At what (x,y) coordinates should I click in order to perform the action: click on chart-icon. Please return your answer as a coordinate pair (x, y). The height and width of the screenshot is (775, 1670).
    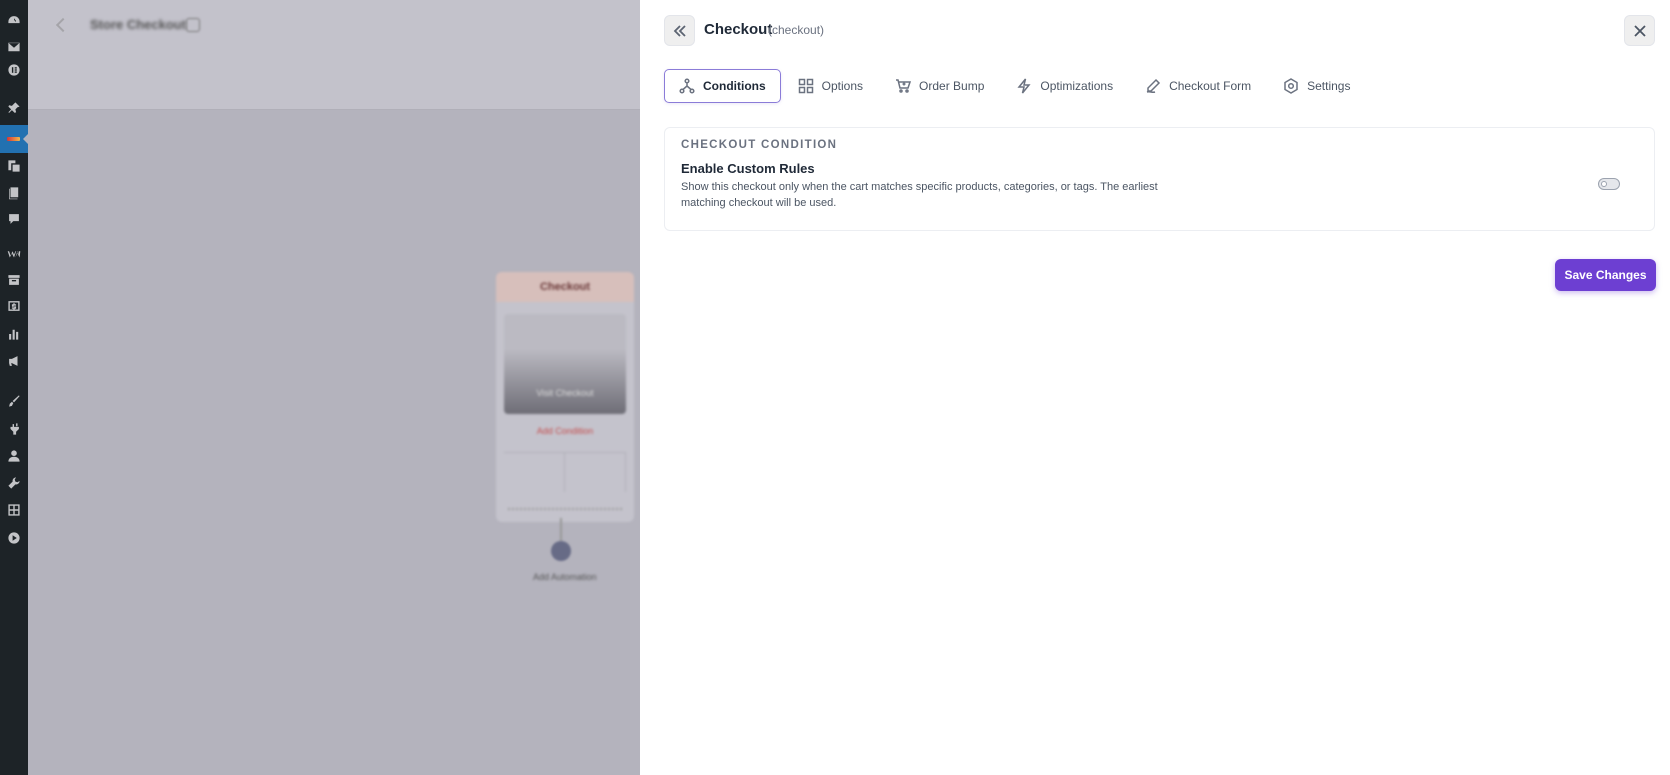
    Looking at the image, I should click on (14, 334).